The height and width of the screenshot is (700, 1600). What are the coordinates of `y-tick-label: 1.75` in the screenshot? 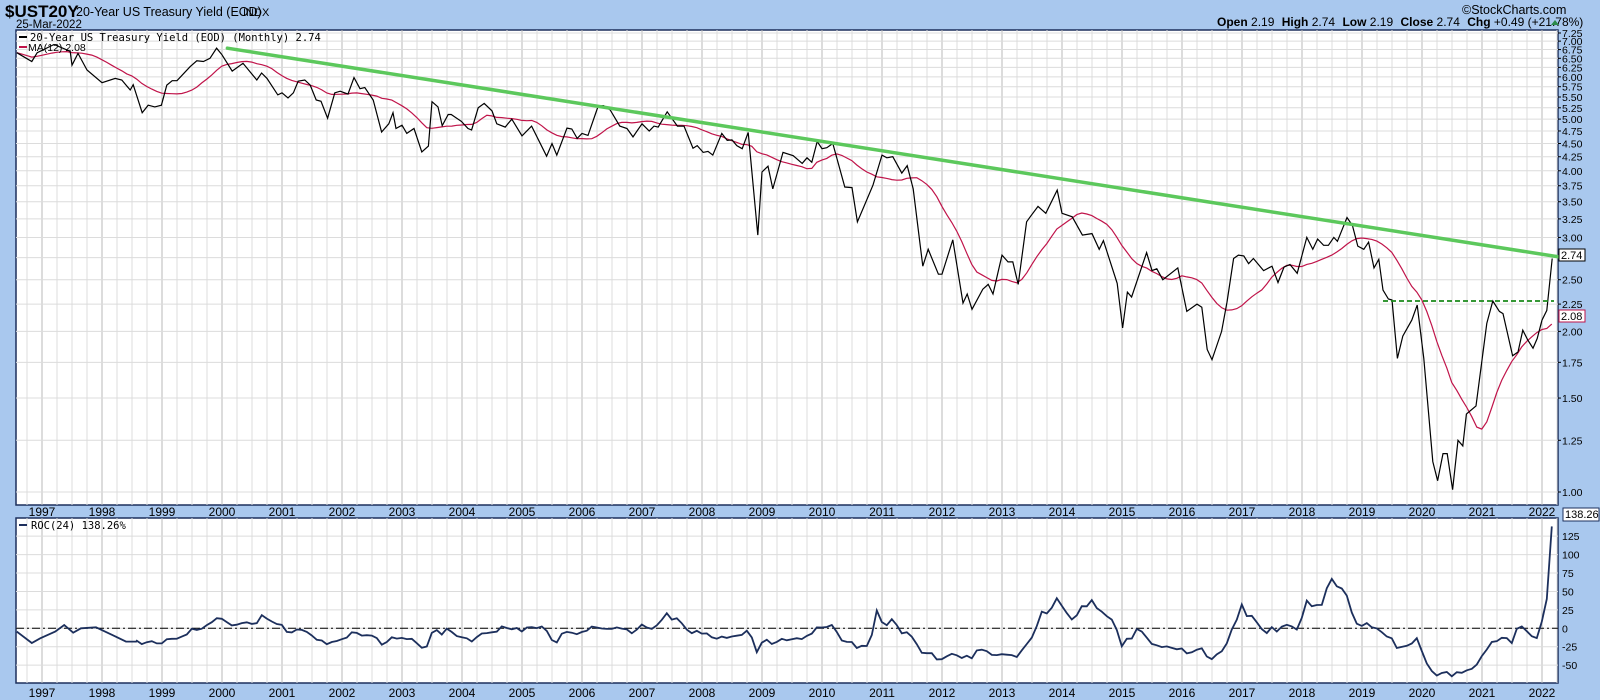 It's located at (1572, 363).